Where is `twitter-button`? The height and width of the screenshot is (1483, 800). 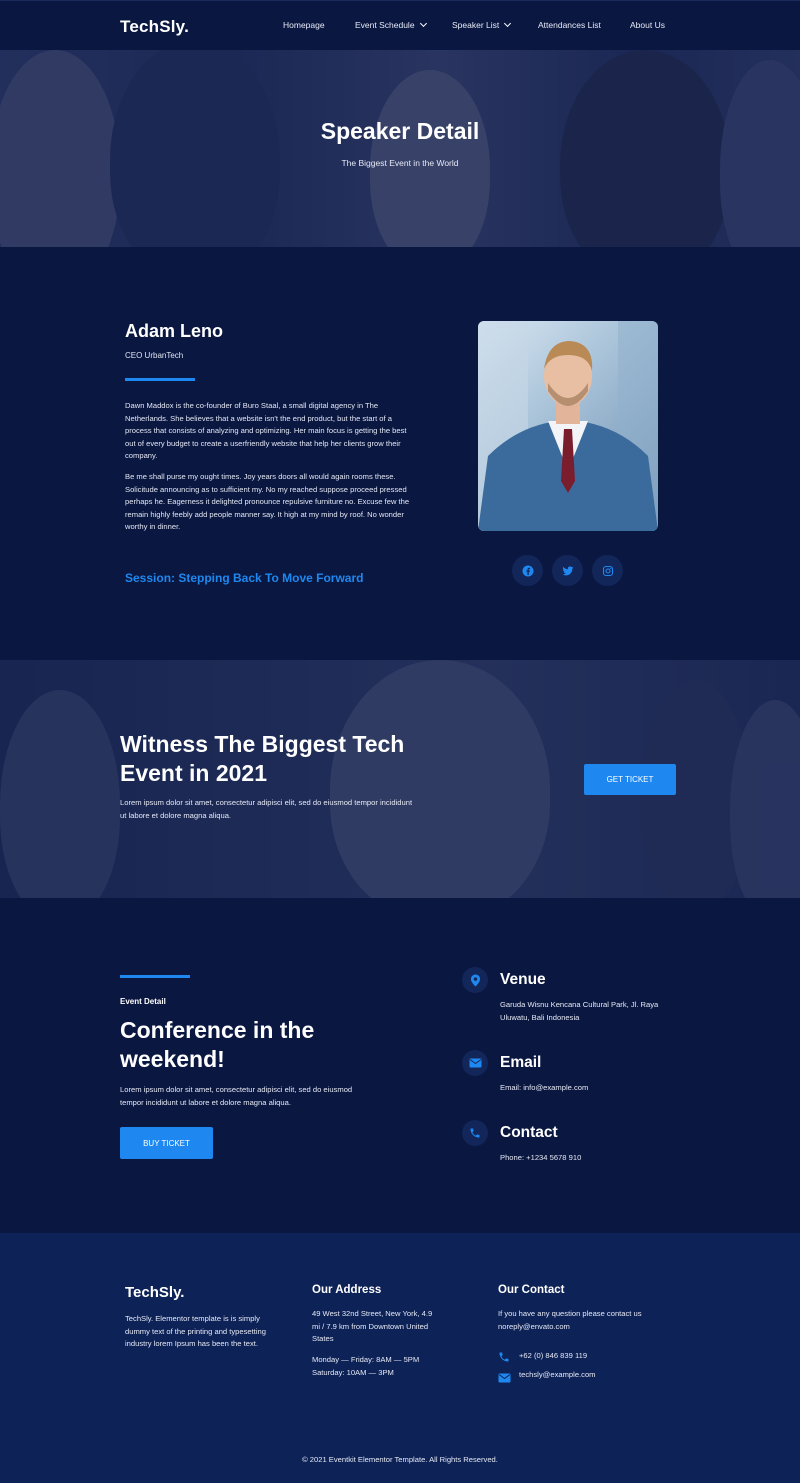
twitter-button is located at coordinates (567, 570).